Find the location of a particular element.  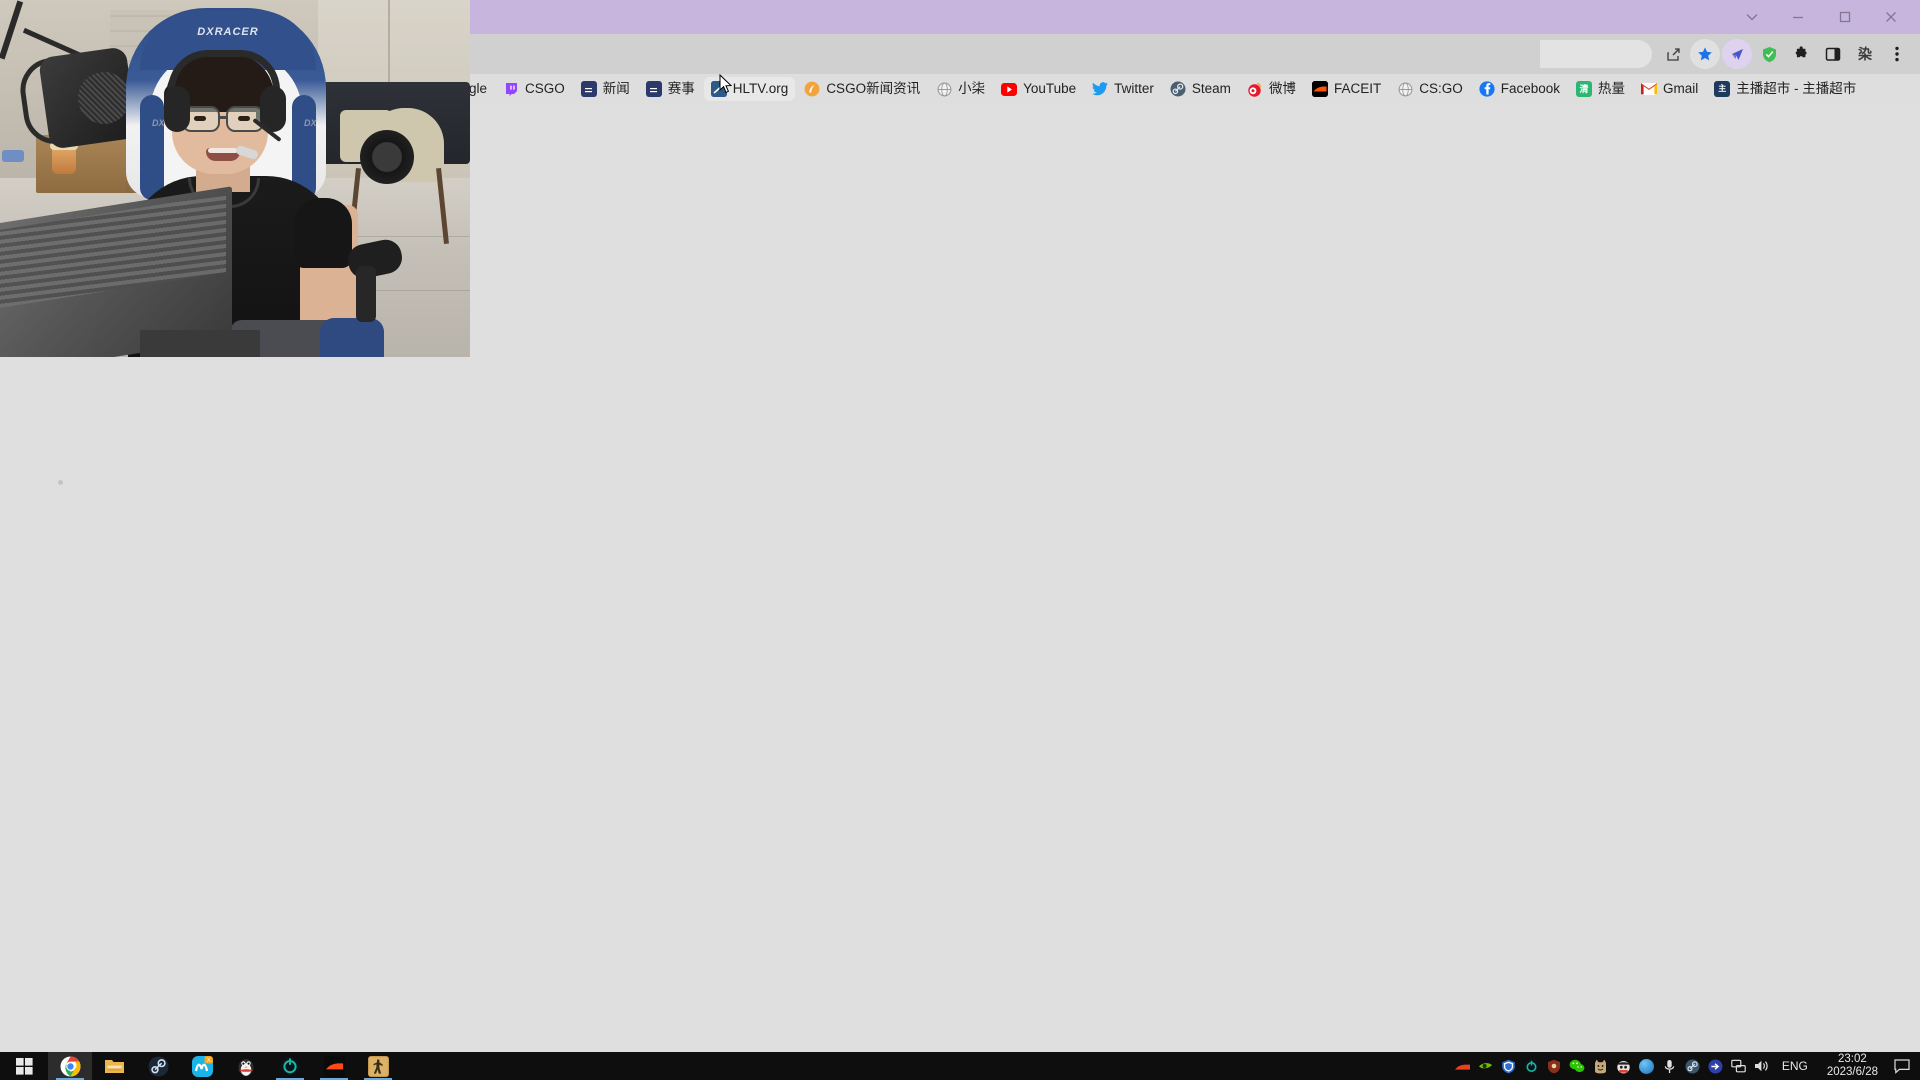

bookmark-hltv: HLTV.org is located at coordinates (749, 89).